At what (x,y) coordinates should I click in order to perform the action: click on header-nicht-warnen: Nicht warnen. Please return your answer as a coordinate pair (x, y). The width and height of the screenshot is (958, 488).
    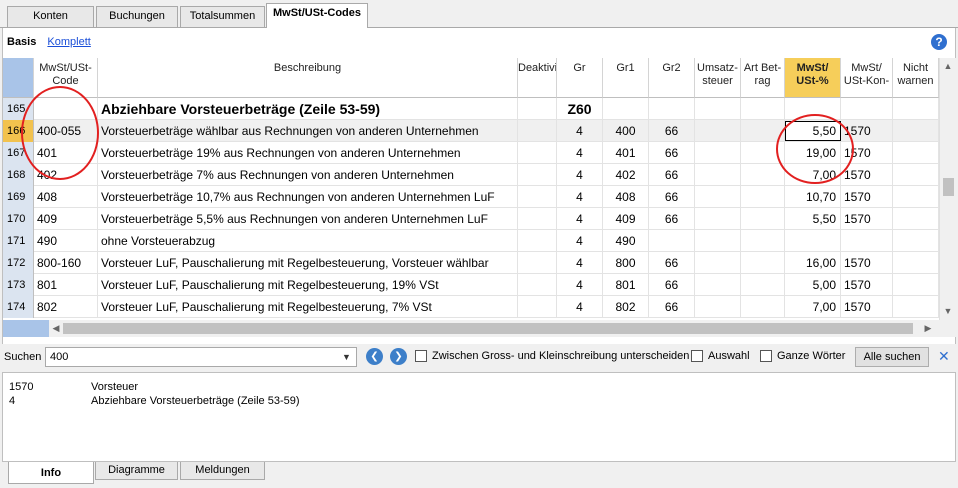
    Looking at the image, I should click on (916, 78).